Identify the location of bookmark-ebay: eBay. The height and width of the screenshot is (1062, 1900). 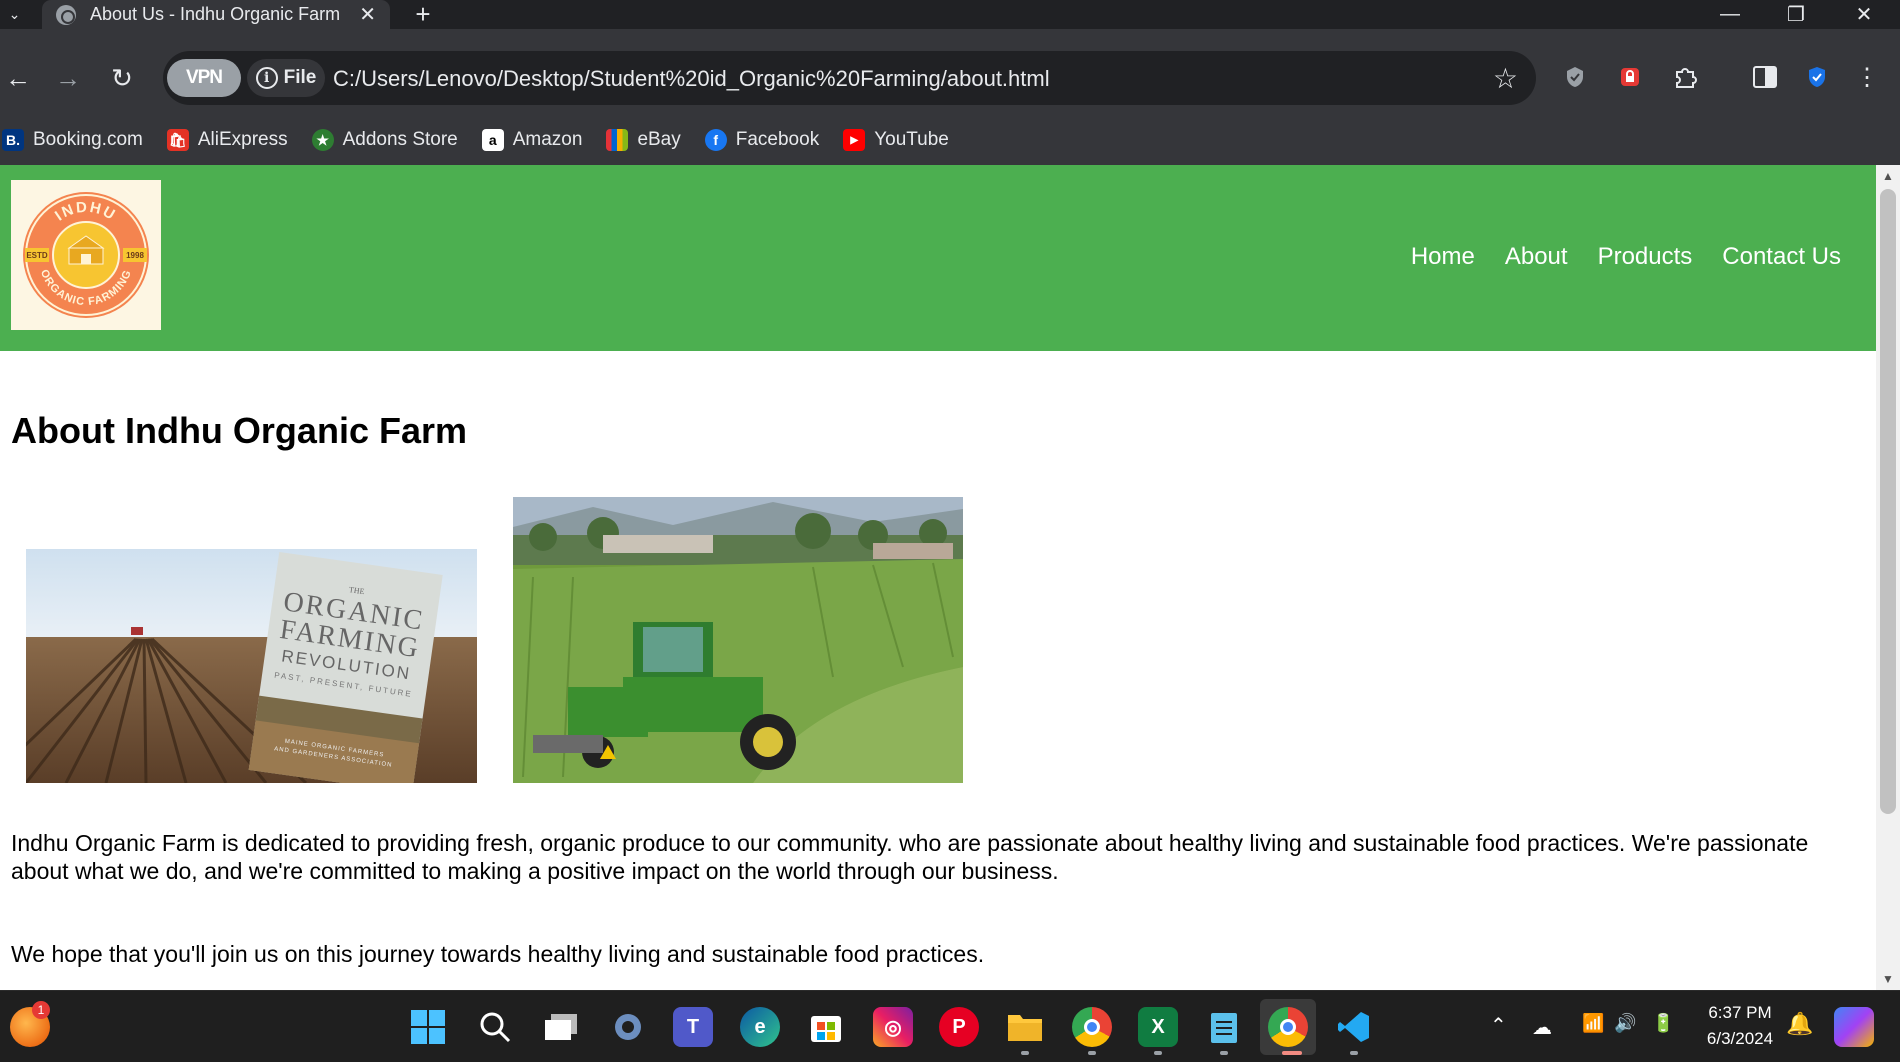
(643, 140).